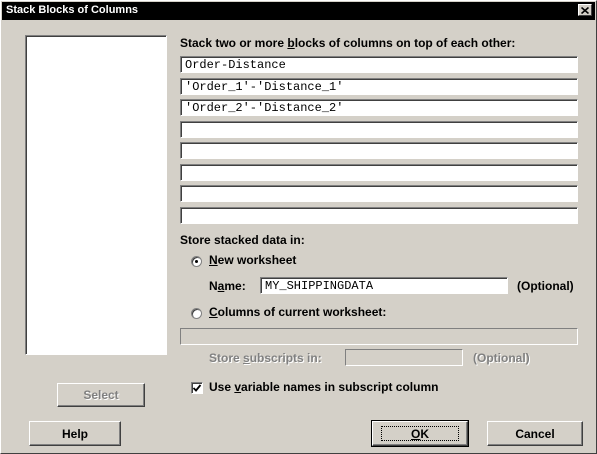 The width and height of the screenshot is (597, 454). I want to click on subscripts-pre: Store, so click(226, 358).